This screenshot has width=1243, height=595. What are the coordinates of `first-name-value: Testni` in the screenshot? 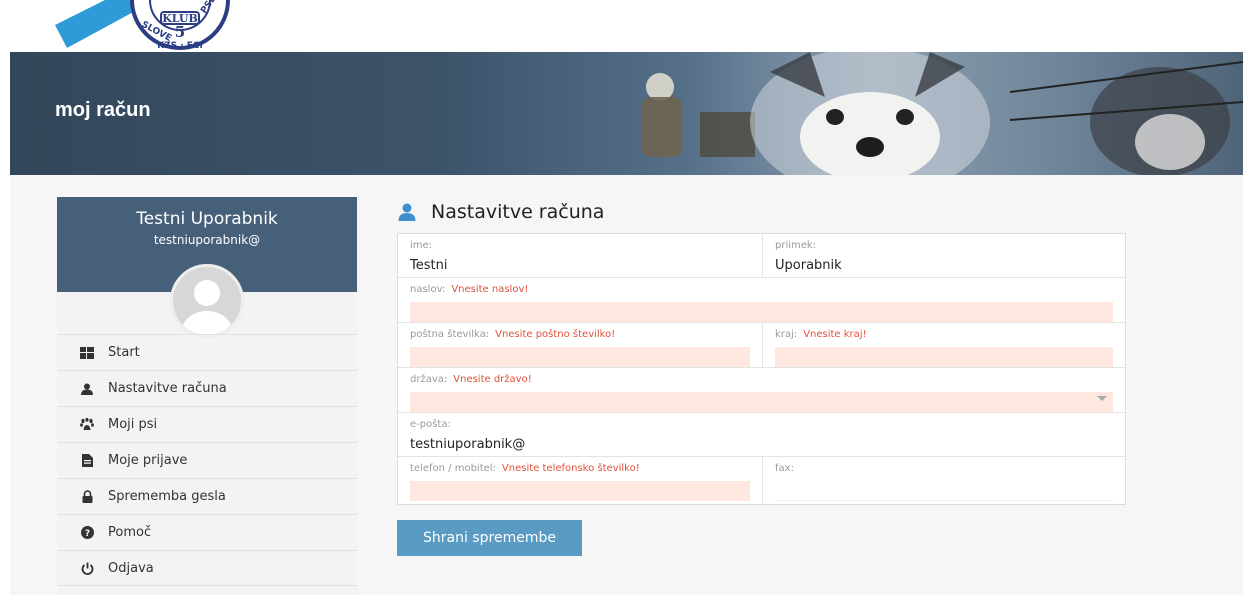 It's located at (580, 266).